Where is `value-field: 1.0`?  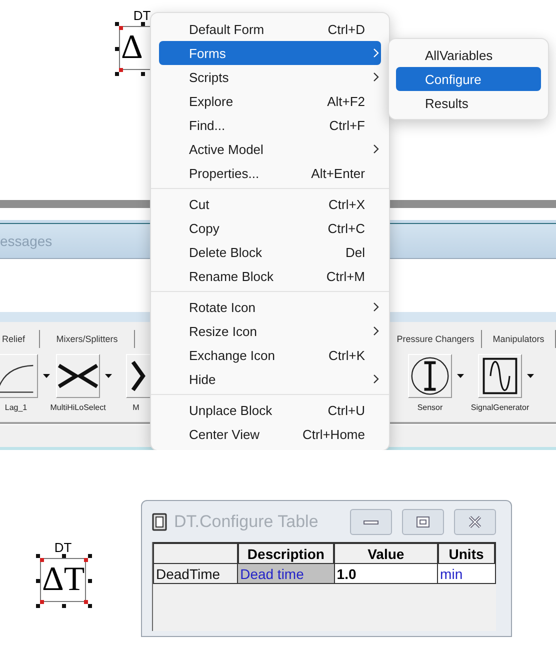
value-field: 1.0 is located at coordinates (386, 574).